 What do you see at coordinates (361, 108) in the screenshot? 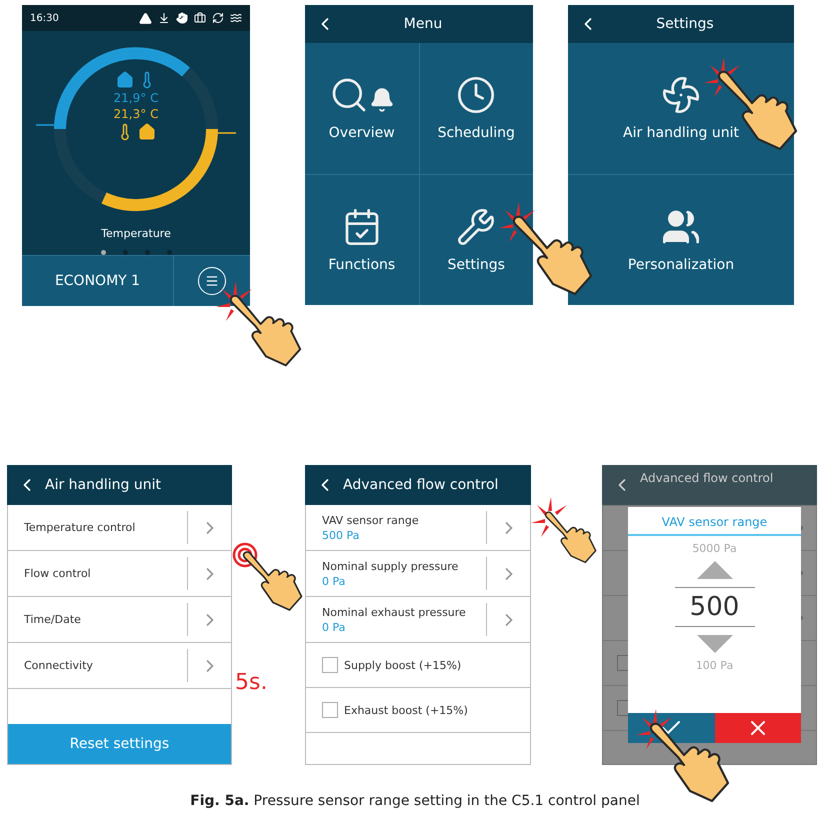
I see `menu-tile: Overview` at bounding box center [361, 108].